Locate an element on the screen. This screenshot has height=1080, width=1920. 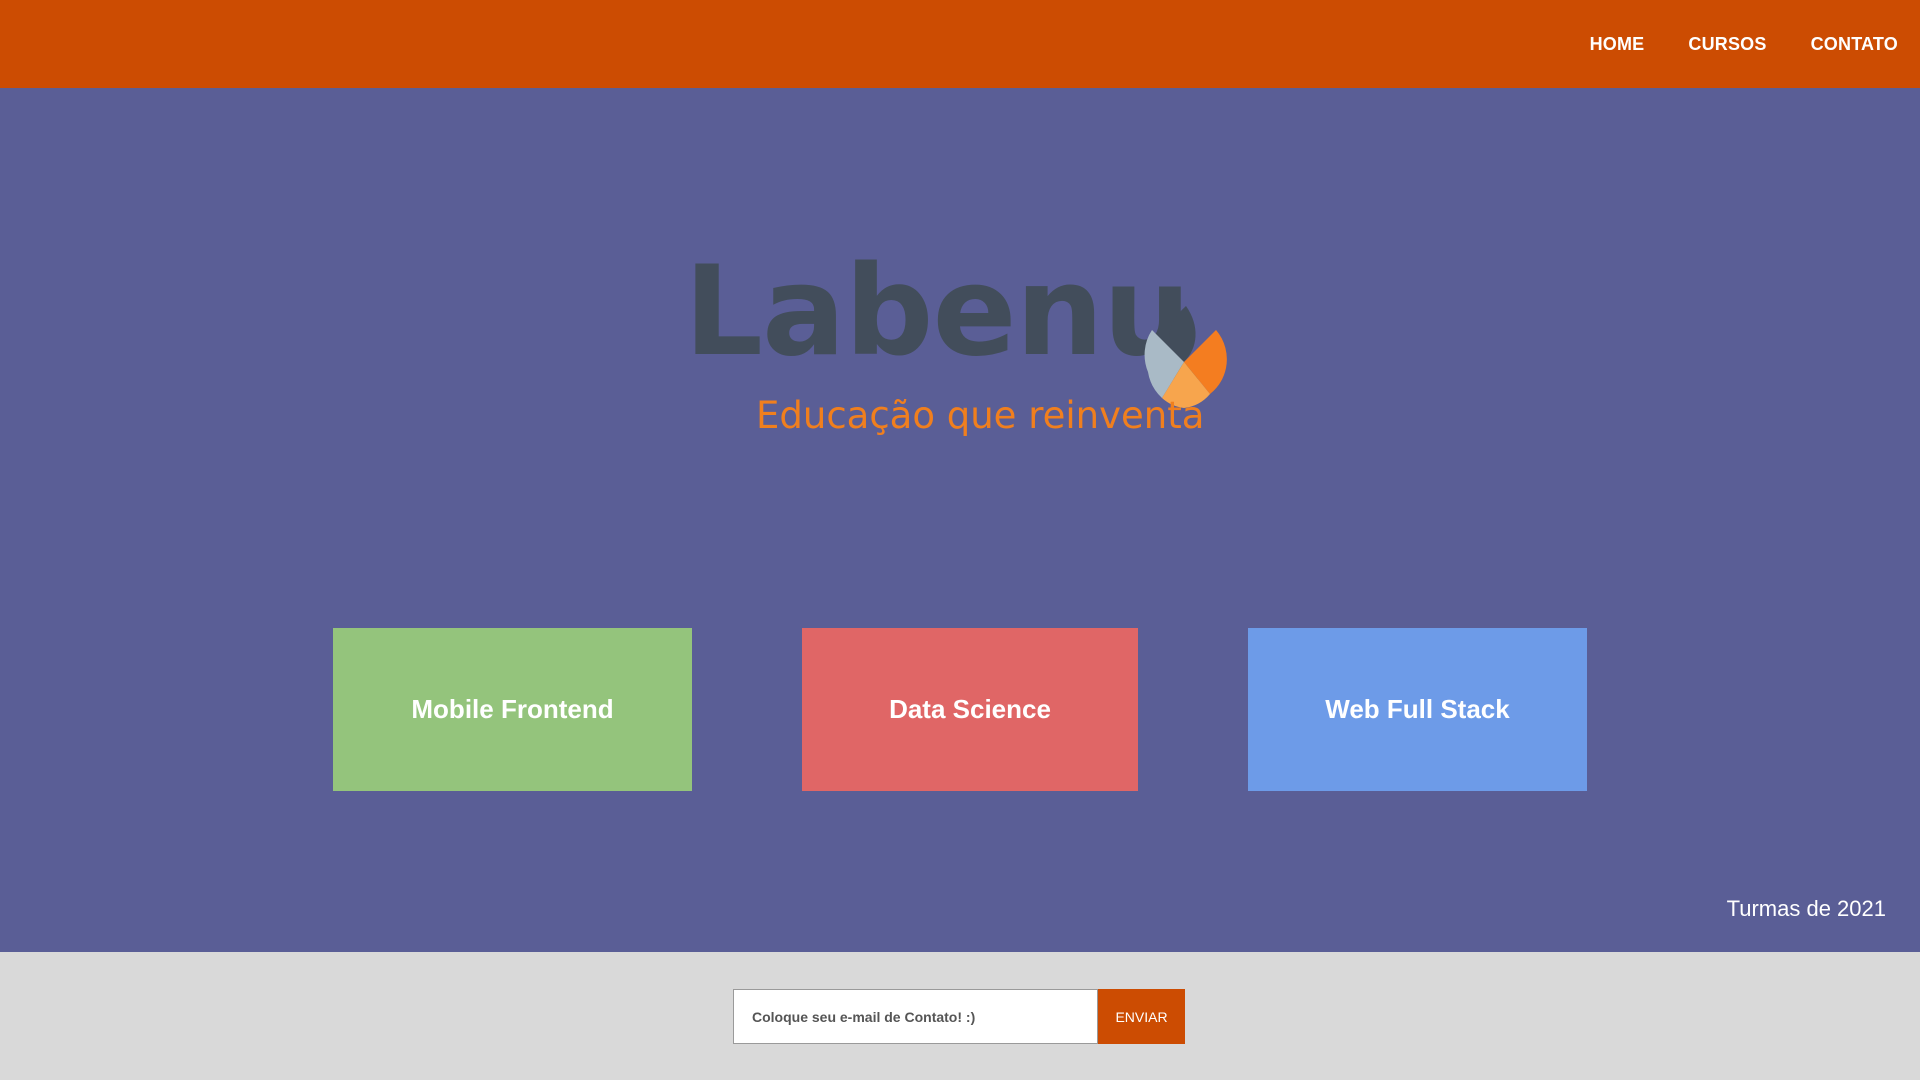
nav-home-link: HOME is located at coordinates (1617, 44).